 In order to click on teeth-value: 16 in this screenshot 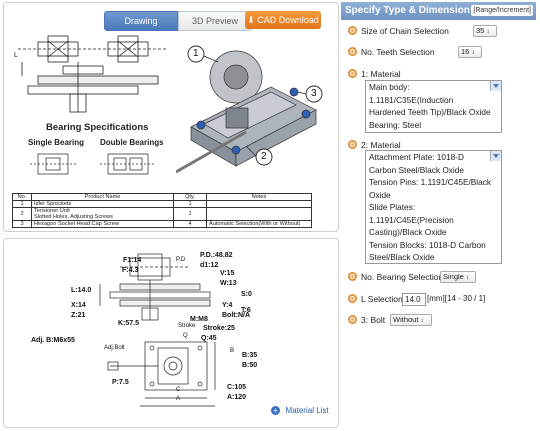, I will do `click(465, 51)`.